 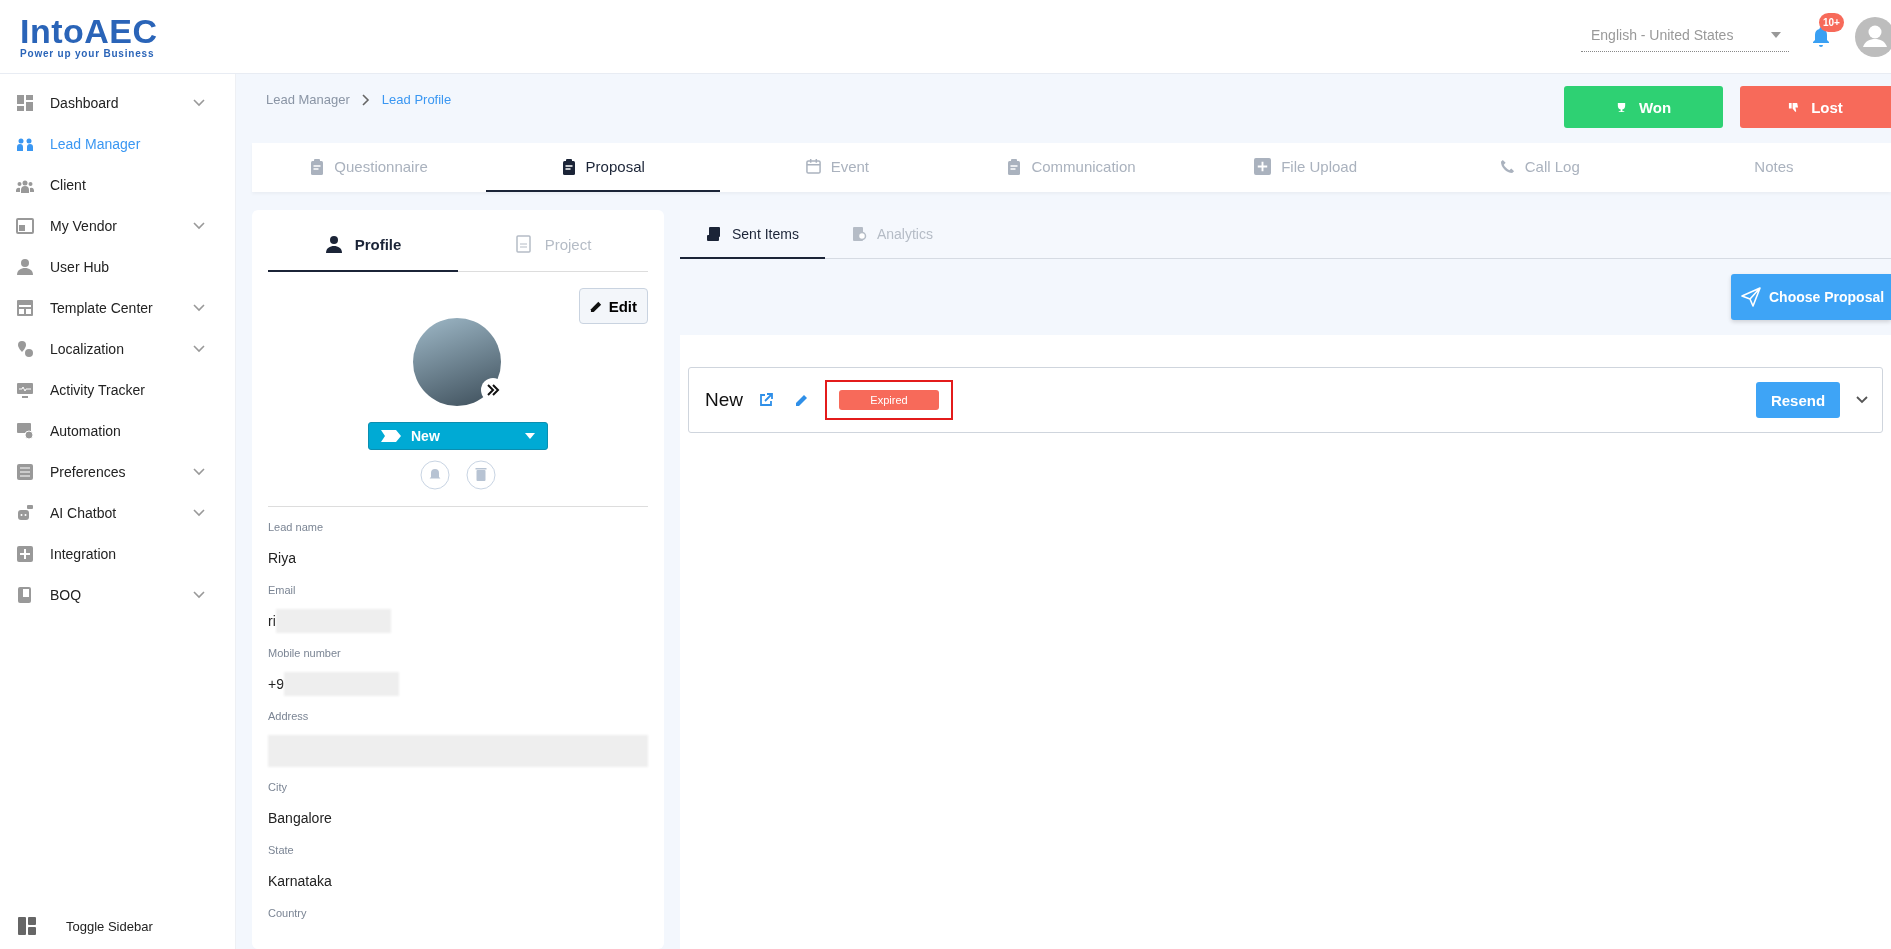 What do you see at coordinates (276, 684) in the screenshot?
I see `field-value: +9` at bounding box center [276, 684].